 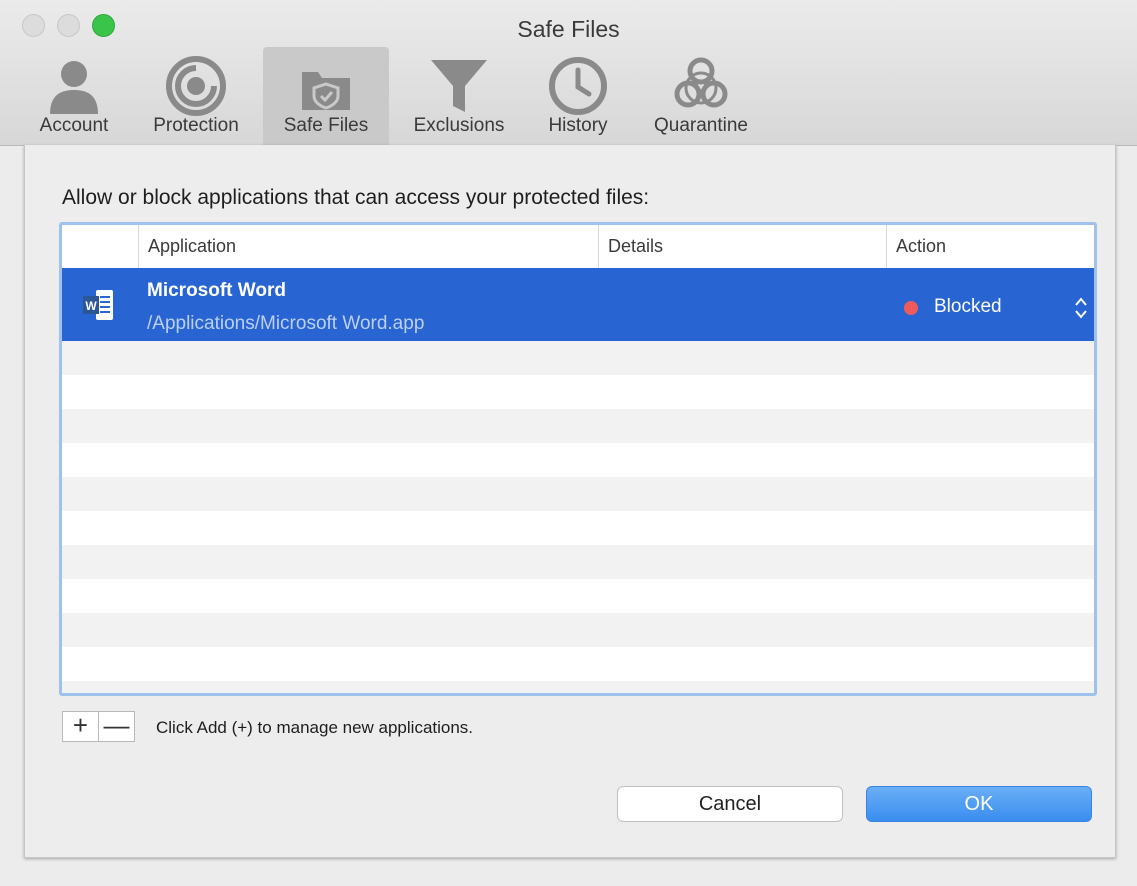 I want to click on window-title: Safe Files, so click(x=568, y=29).